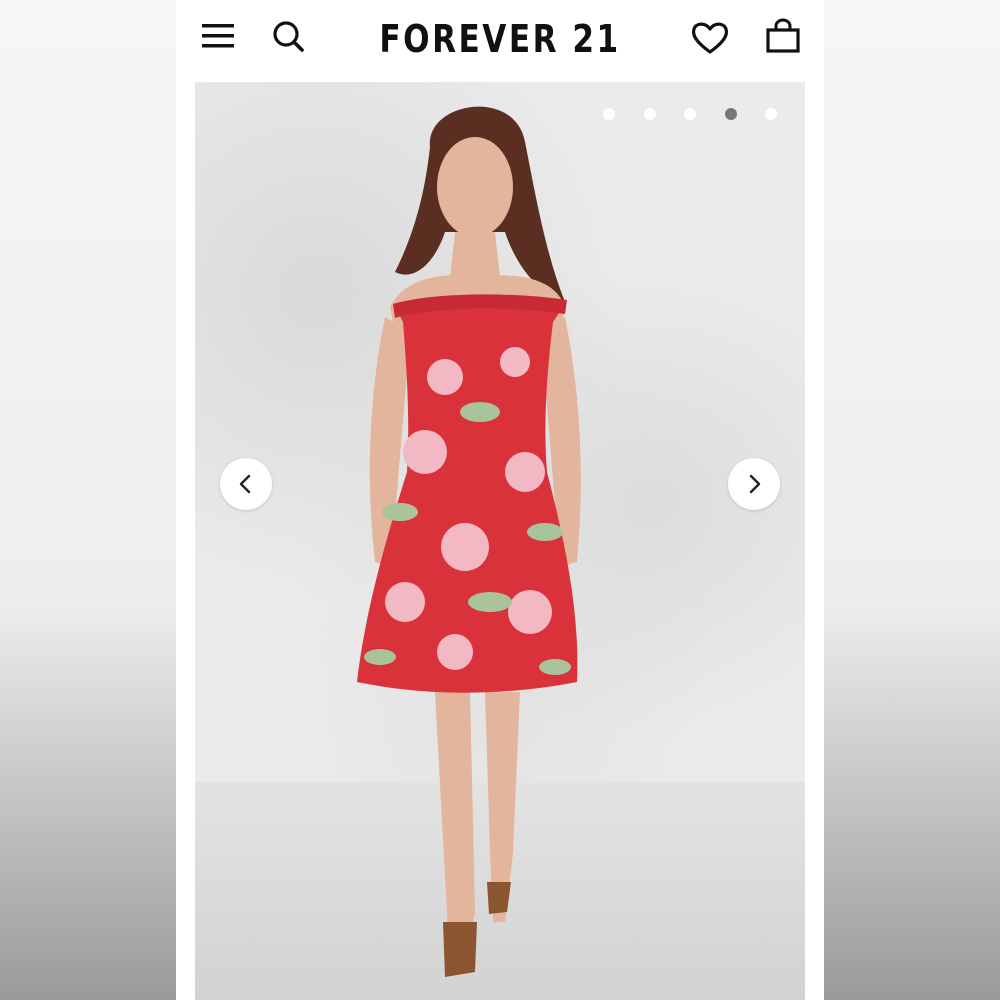 Image resolution: width=1000 pixels, height=1000 pixels. I want to click on next-image-button, so click(754, 484).